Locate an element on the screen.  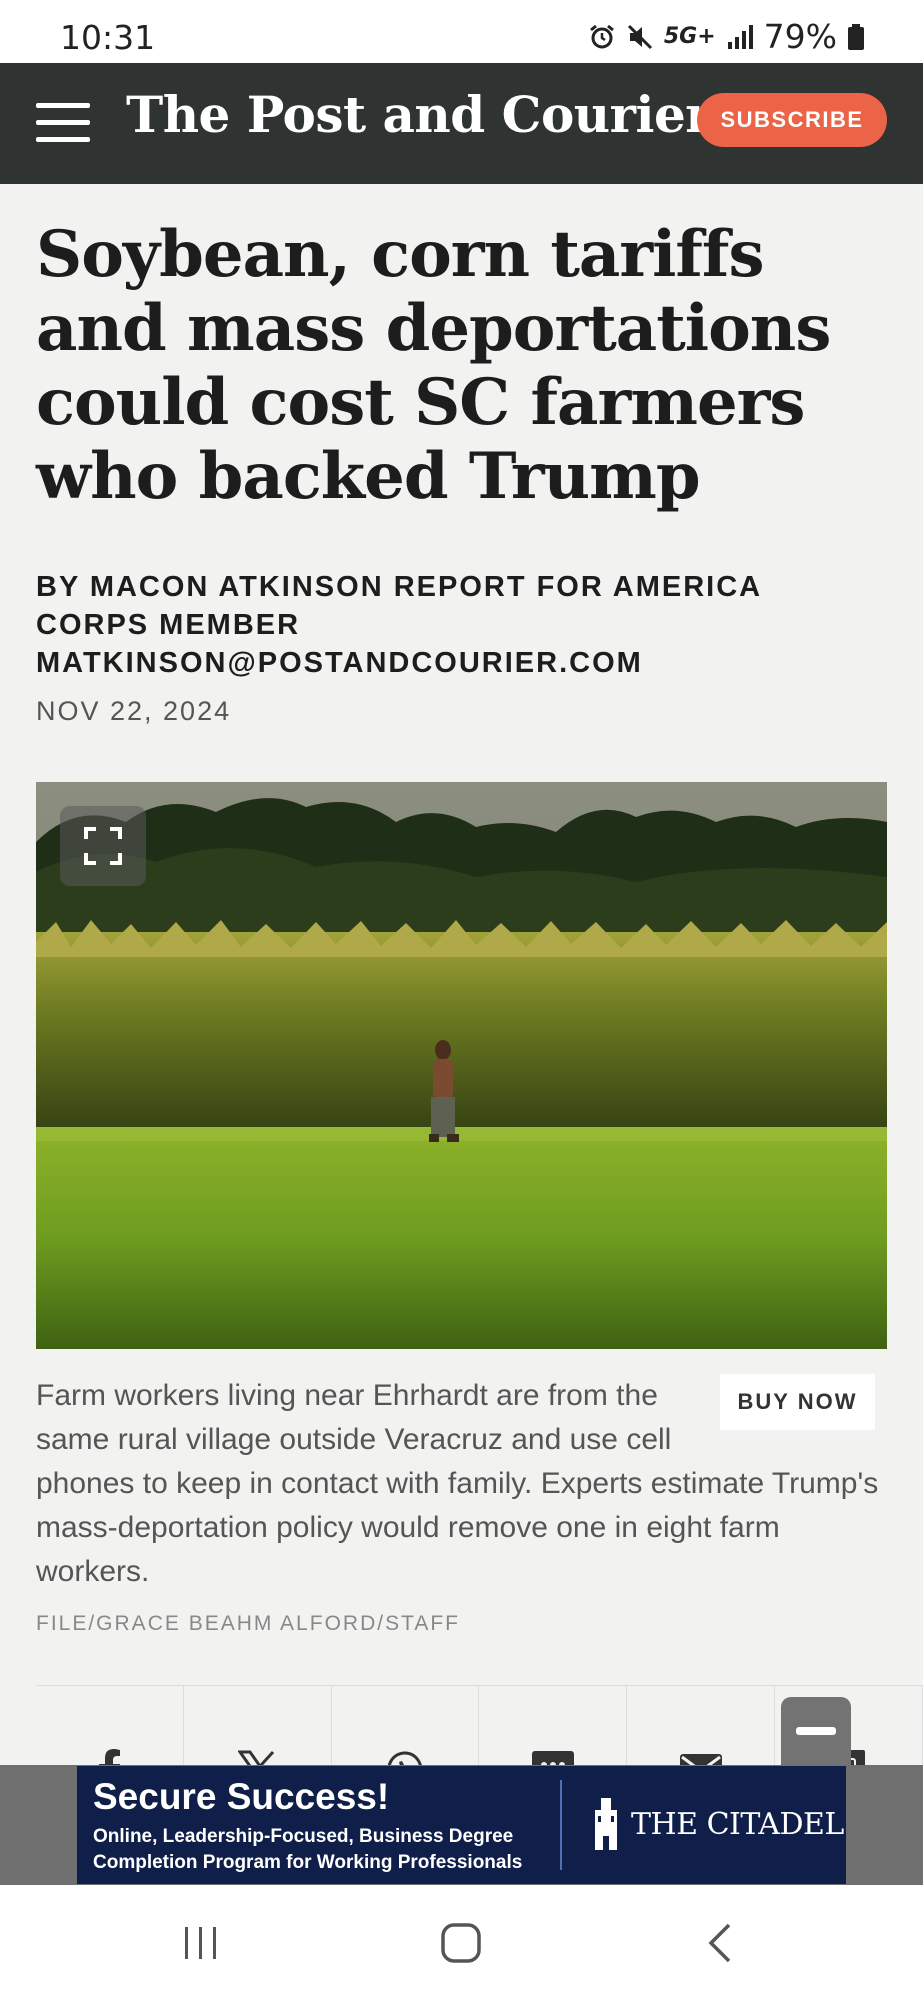
status-icons: 5G+ 79% is located at coordinates (726, 36).